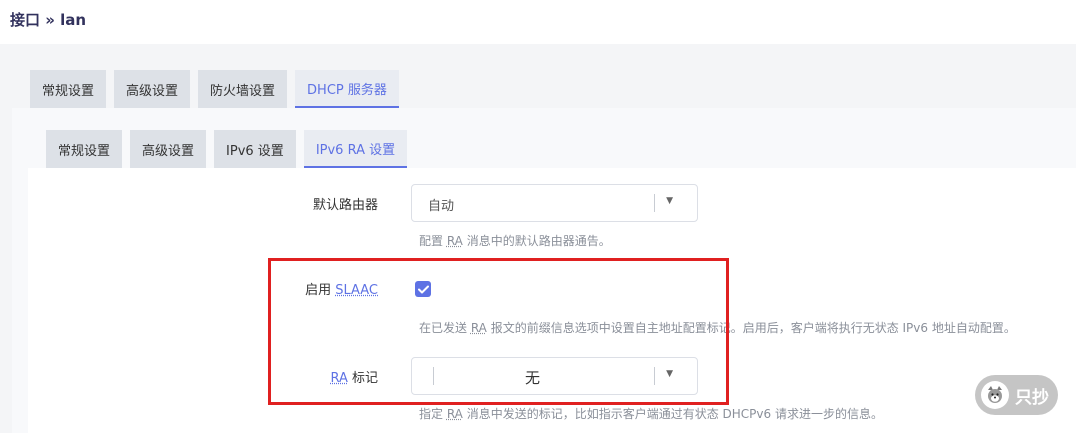 The image size is (1076, 433). Describe the element at coordinates (84, 149) in the screenshot. I see `tab-dhcp-general: 常规设置` at that location.